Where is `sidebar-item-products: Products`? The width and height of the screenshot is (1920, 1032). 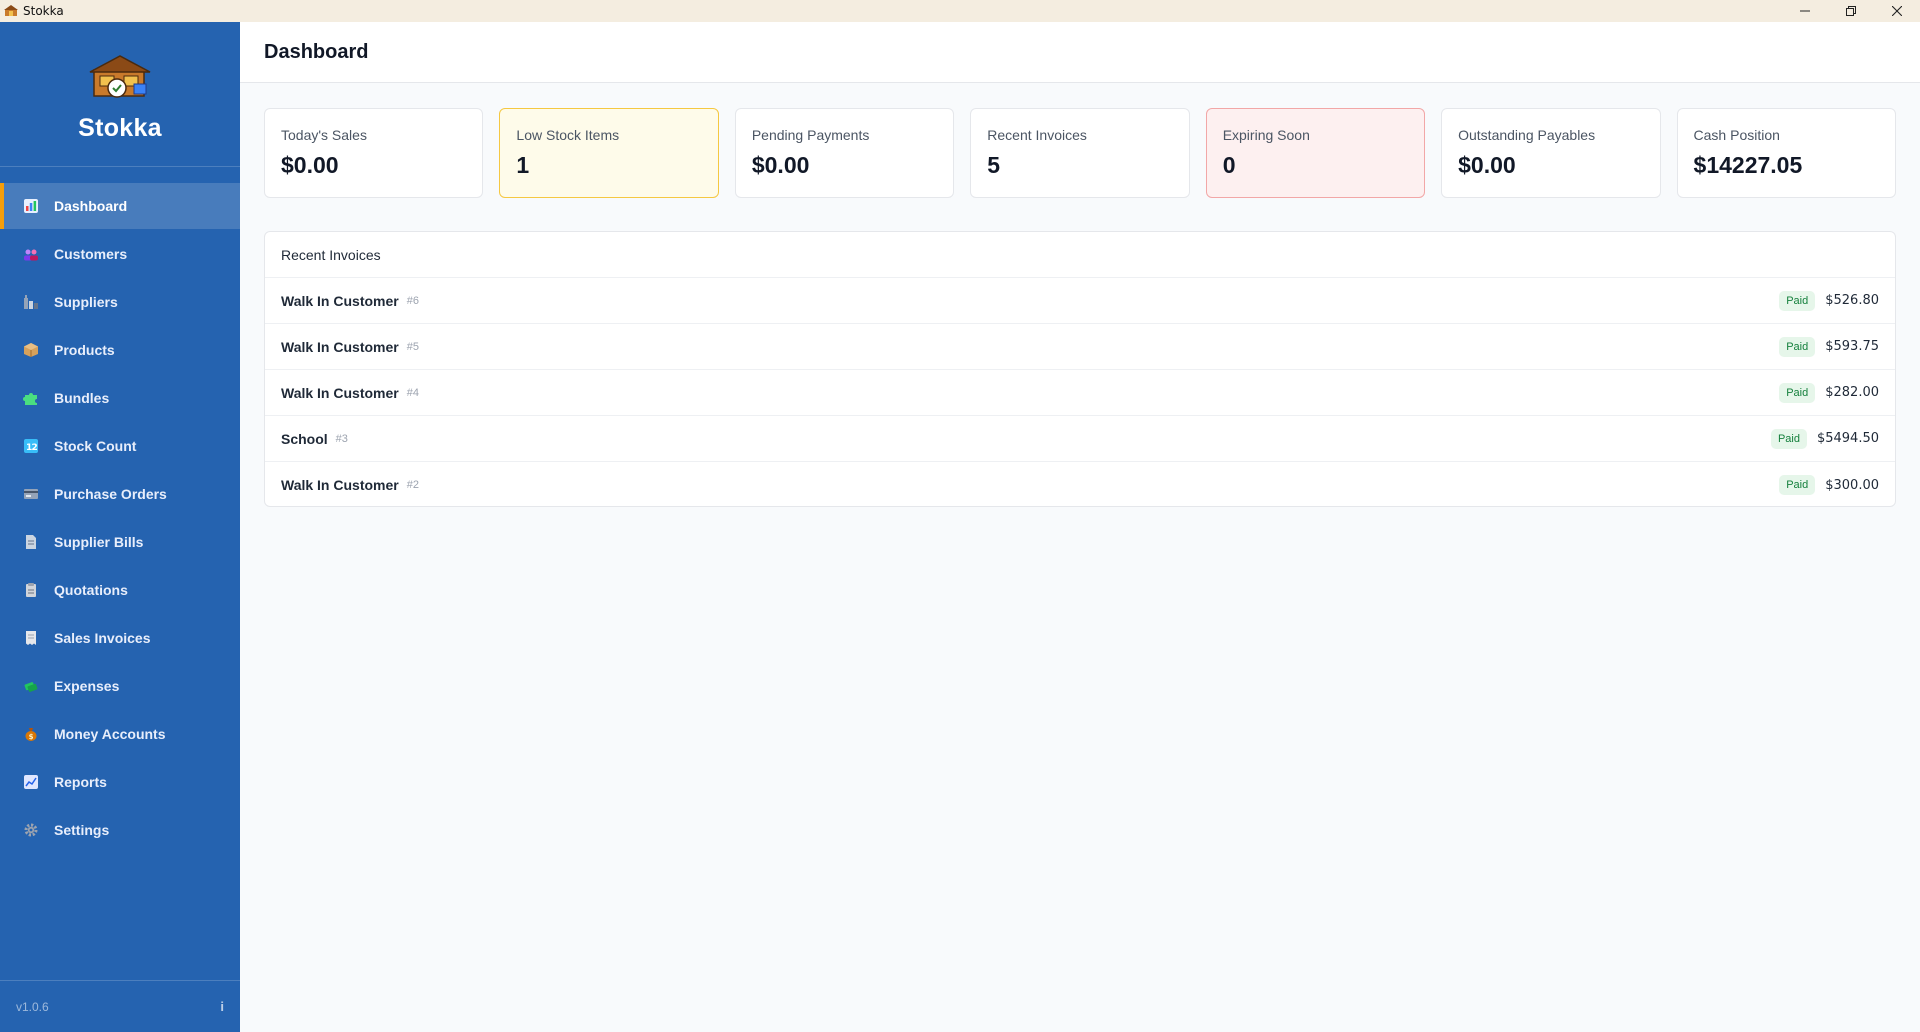
sidebar-item-products: Products is located at coordinates (120, 350).